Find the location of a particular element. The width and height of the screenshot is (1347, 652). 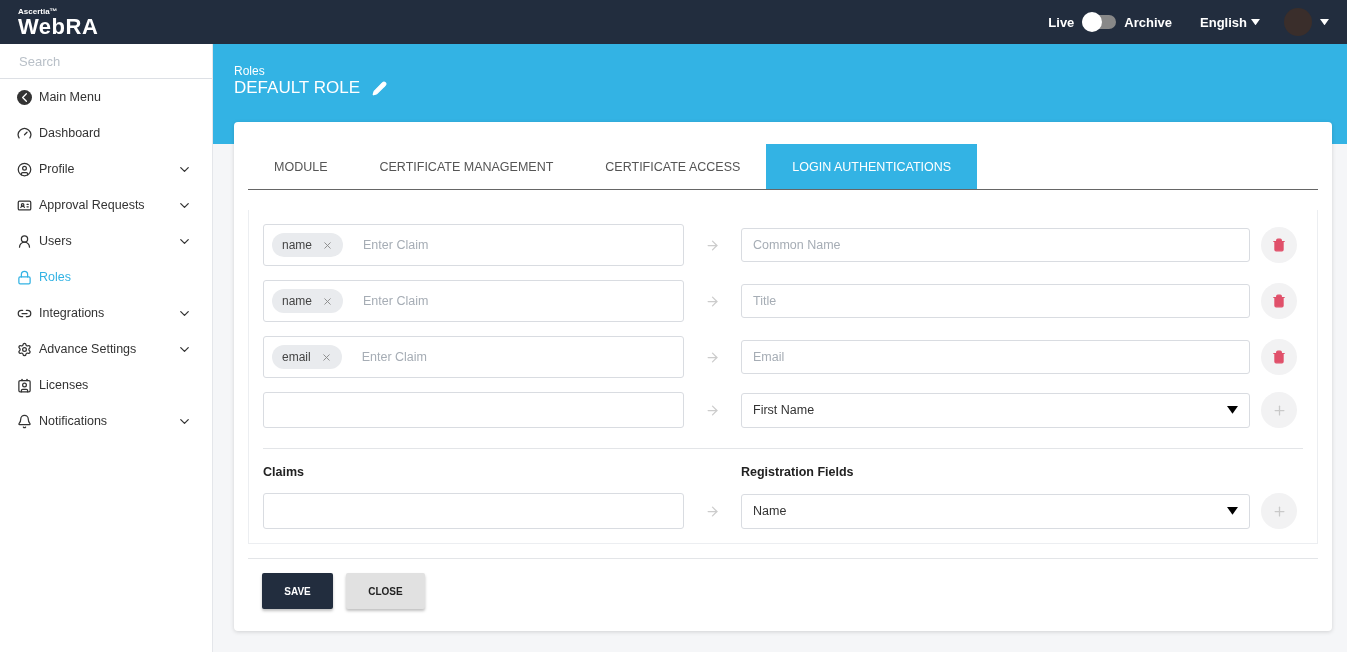

sidebar-item: Advance Settings is located at coordinates (106, 349).